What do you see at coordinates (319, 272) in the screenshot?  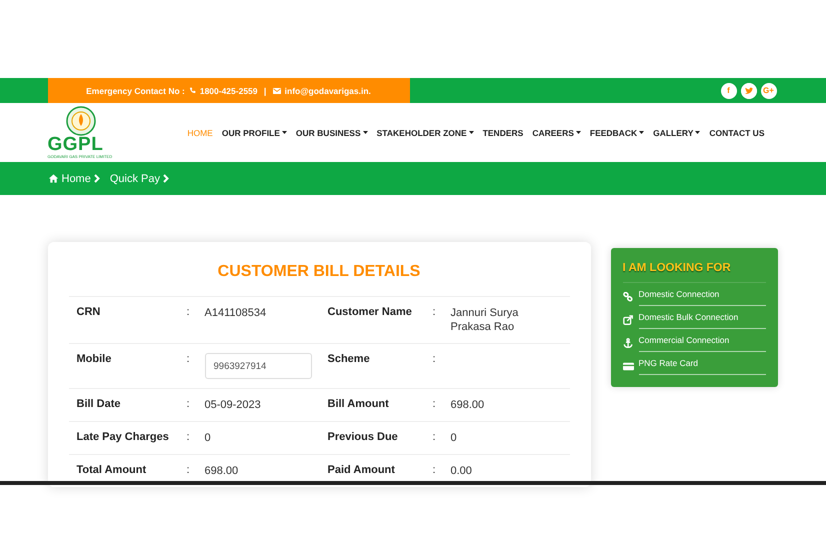 I see `card-title: CUSTOMER BILL DETAILS` at bounding box center [319, 272].